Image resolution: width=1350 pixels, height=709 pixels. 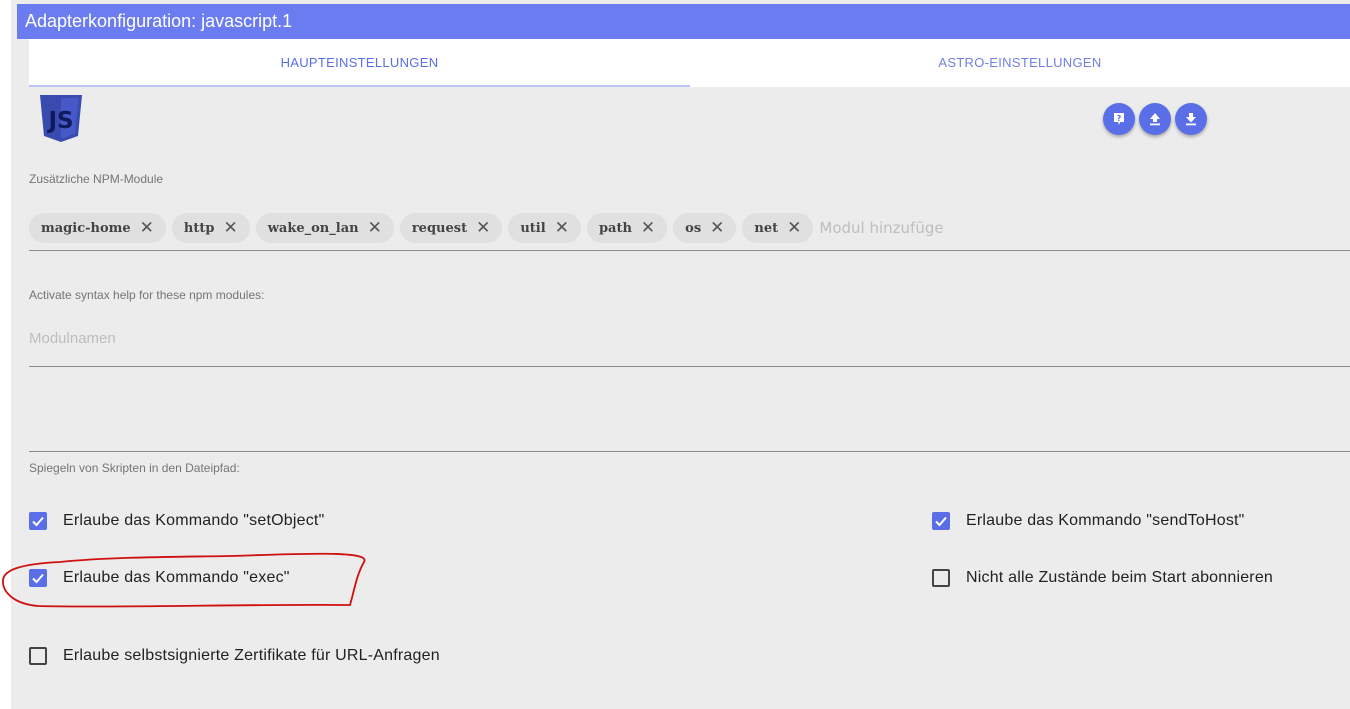 I want to click on chip-magic-home: magic-home ✕, so click(x=97, y=228).